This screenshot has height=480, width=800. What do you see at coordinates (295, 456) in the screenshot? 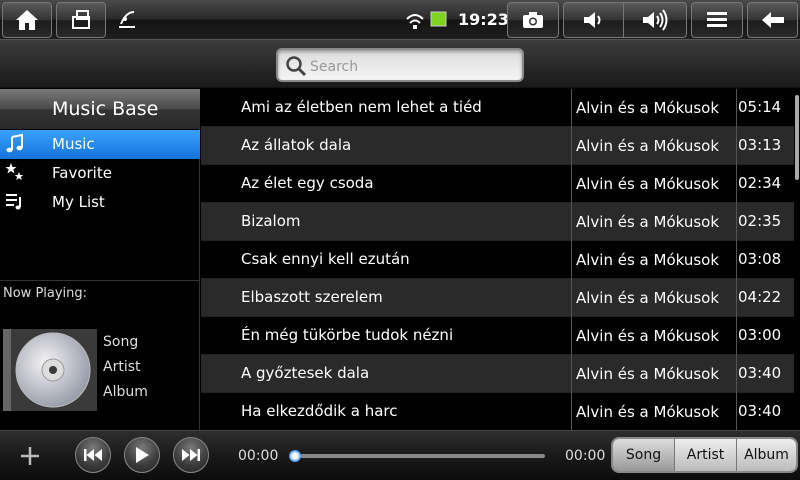
I see `progress-thumb` at bounding box center [295, 456].